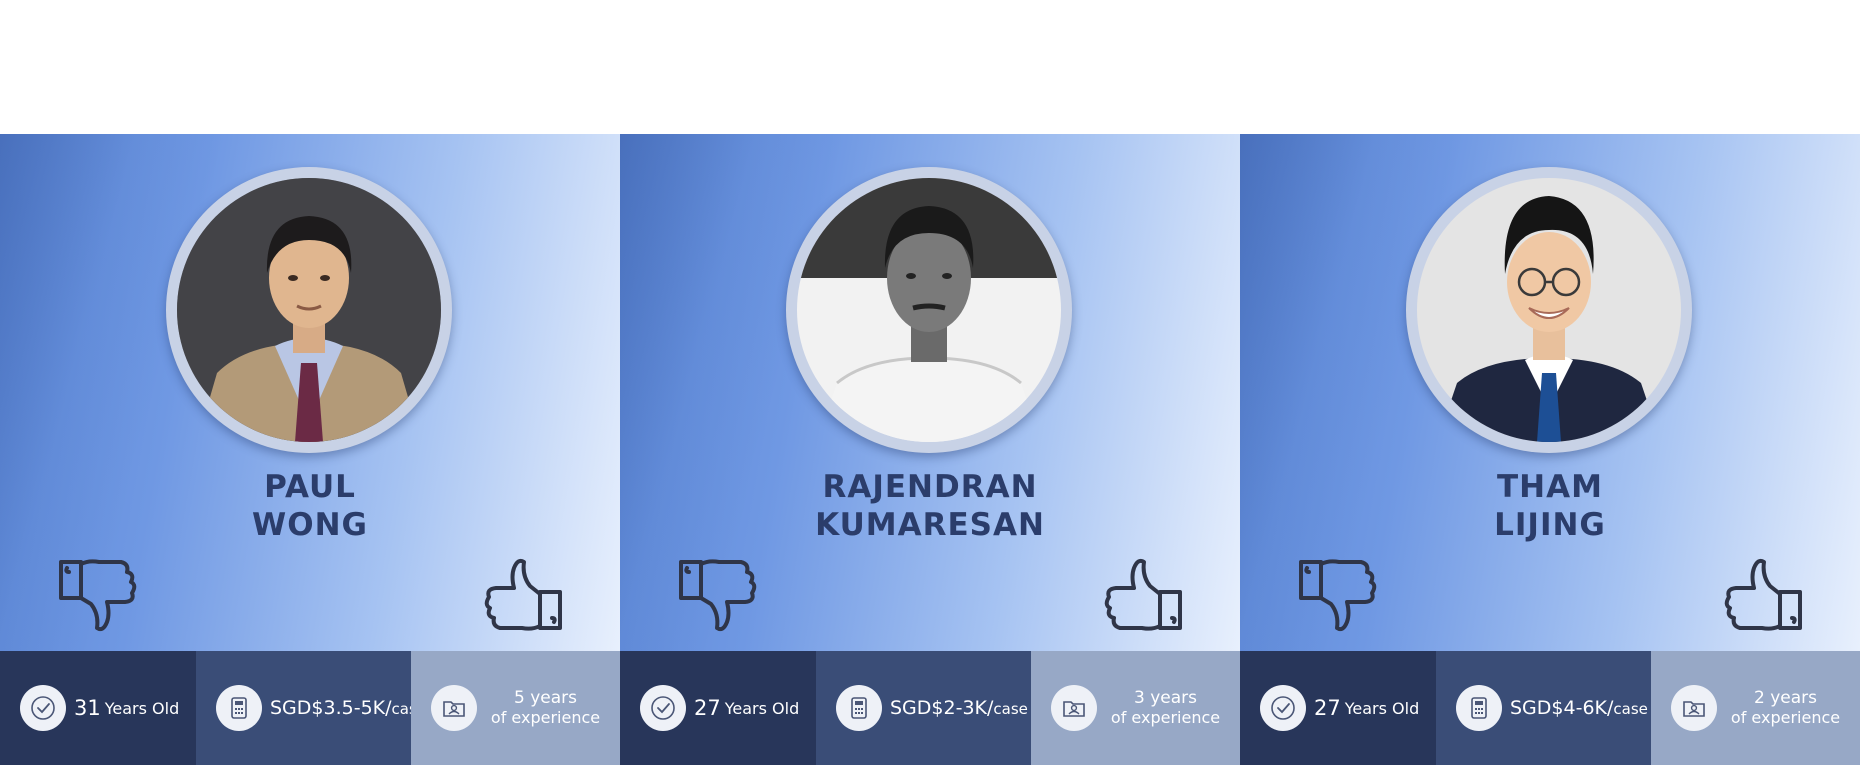  I want to click on experience-panel: 5 years of experience, so click(515, 708).